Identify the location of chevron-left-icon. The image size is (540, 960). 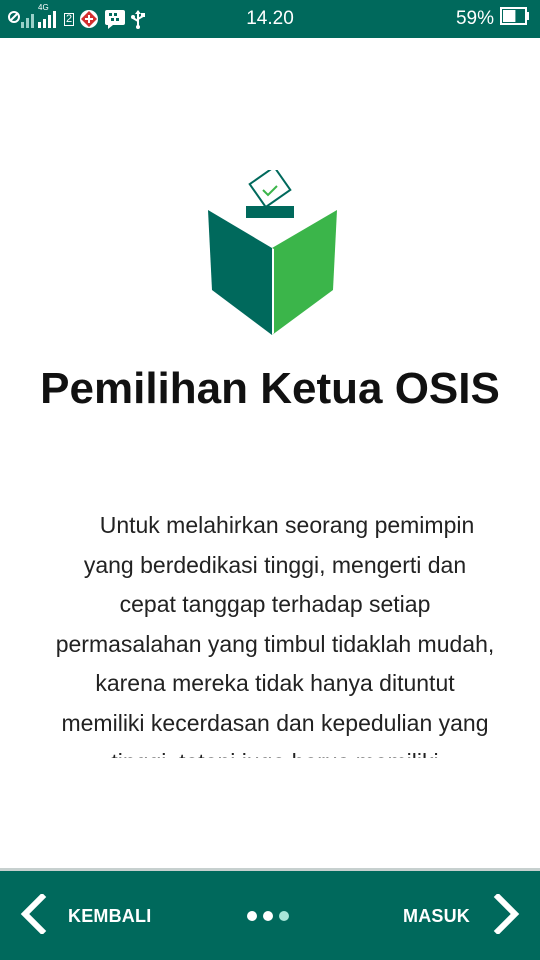
(33, 915).